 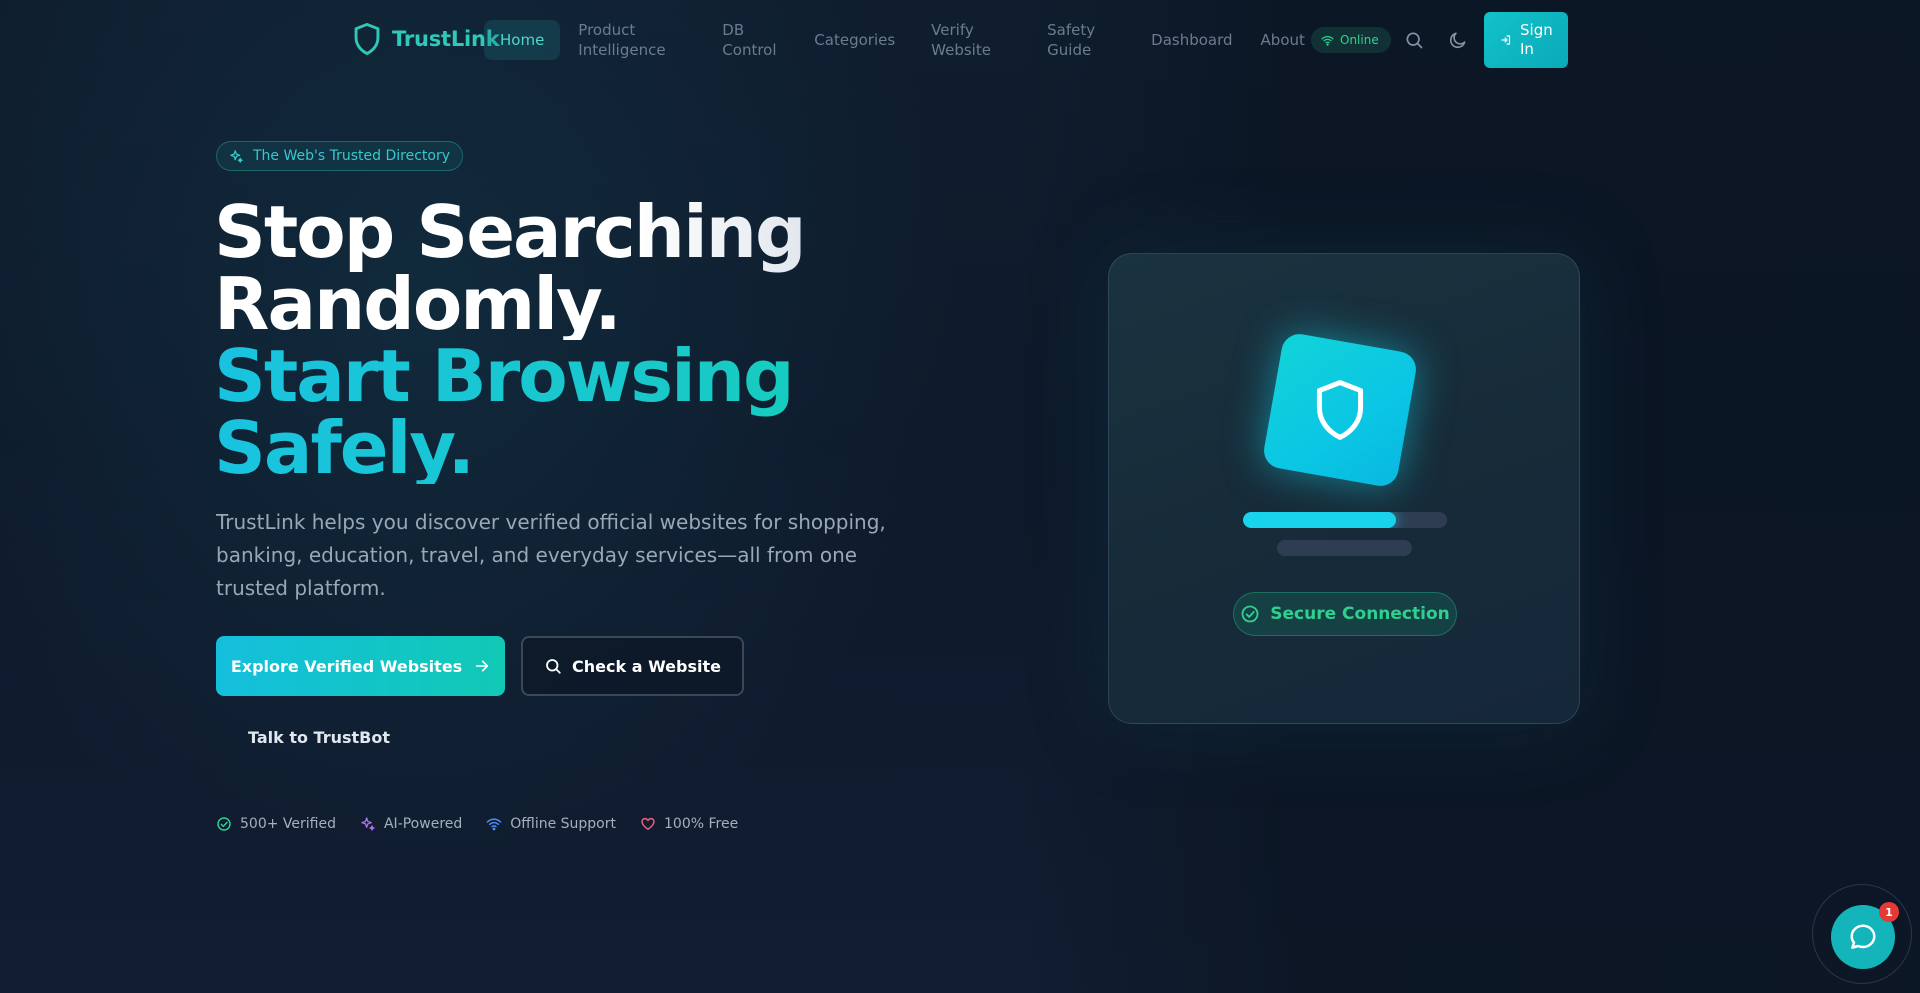 What do you see at coordinates (319, 737) in the screenshot?
I see `talk-to-trustbot-button: Talk to TrustBot` at bounding box center [319, 737].